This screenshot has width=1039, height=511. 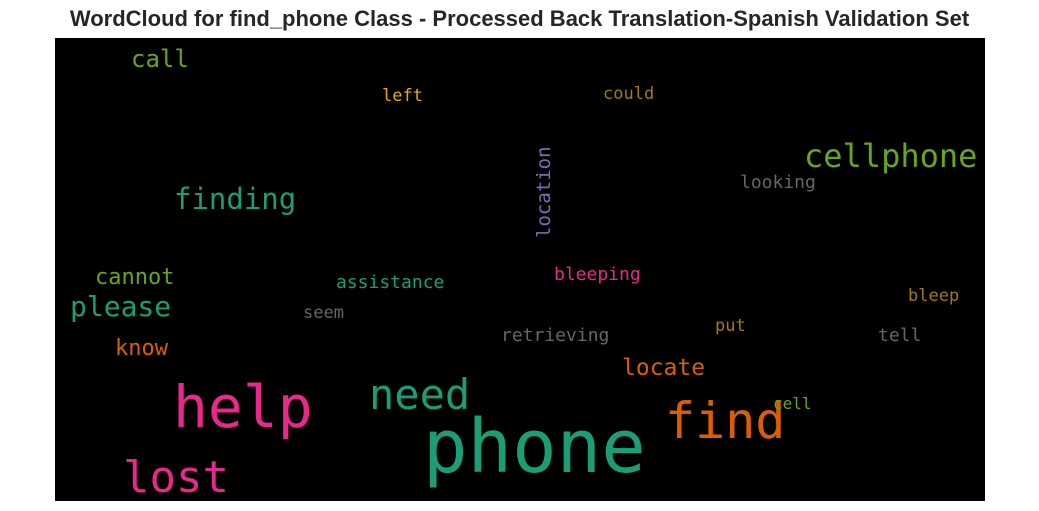 I want to click on word-assistance: assistance, so click(x=390, y=282).